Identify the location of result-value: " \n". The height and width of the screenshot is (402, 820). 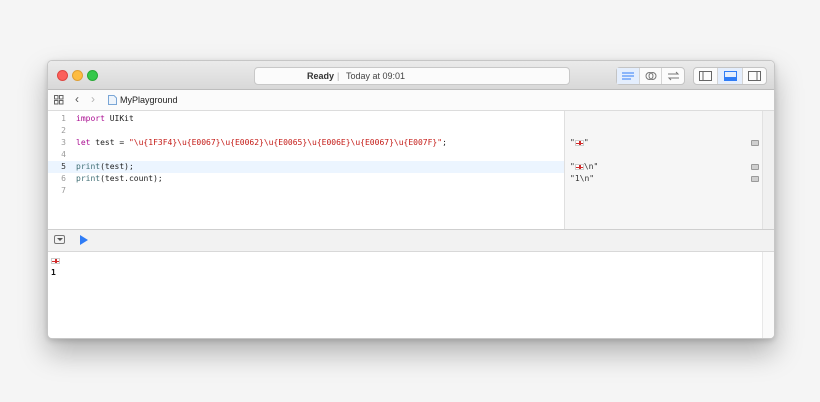
(584, 166).